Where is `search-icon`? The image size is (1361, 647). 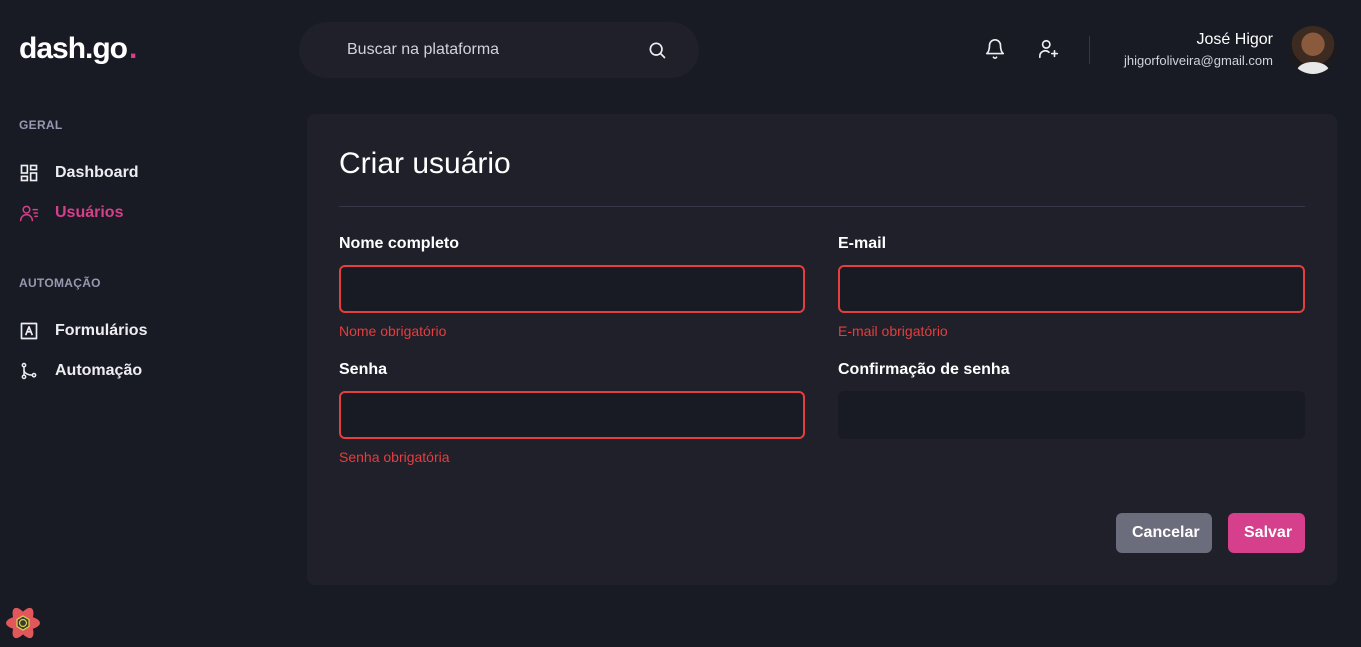 search-icon is located at coordinates (657, 50).